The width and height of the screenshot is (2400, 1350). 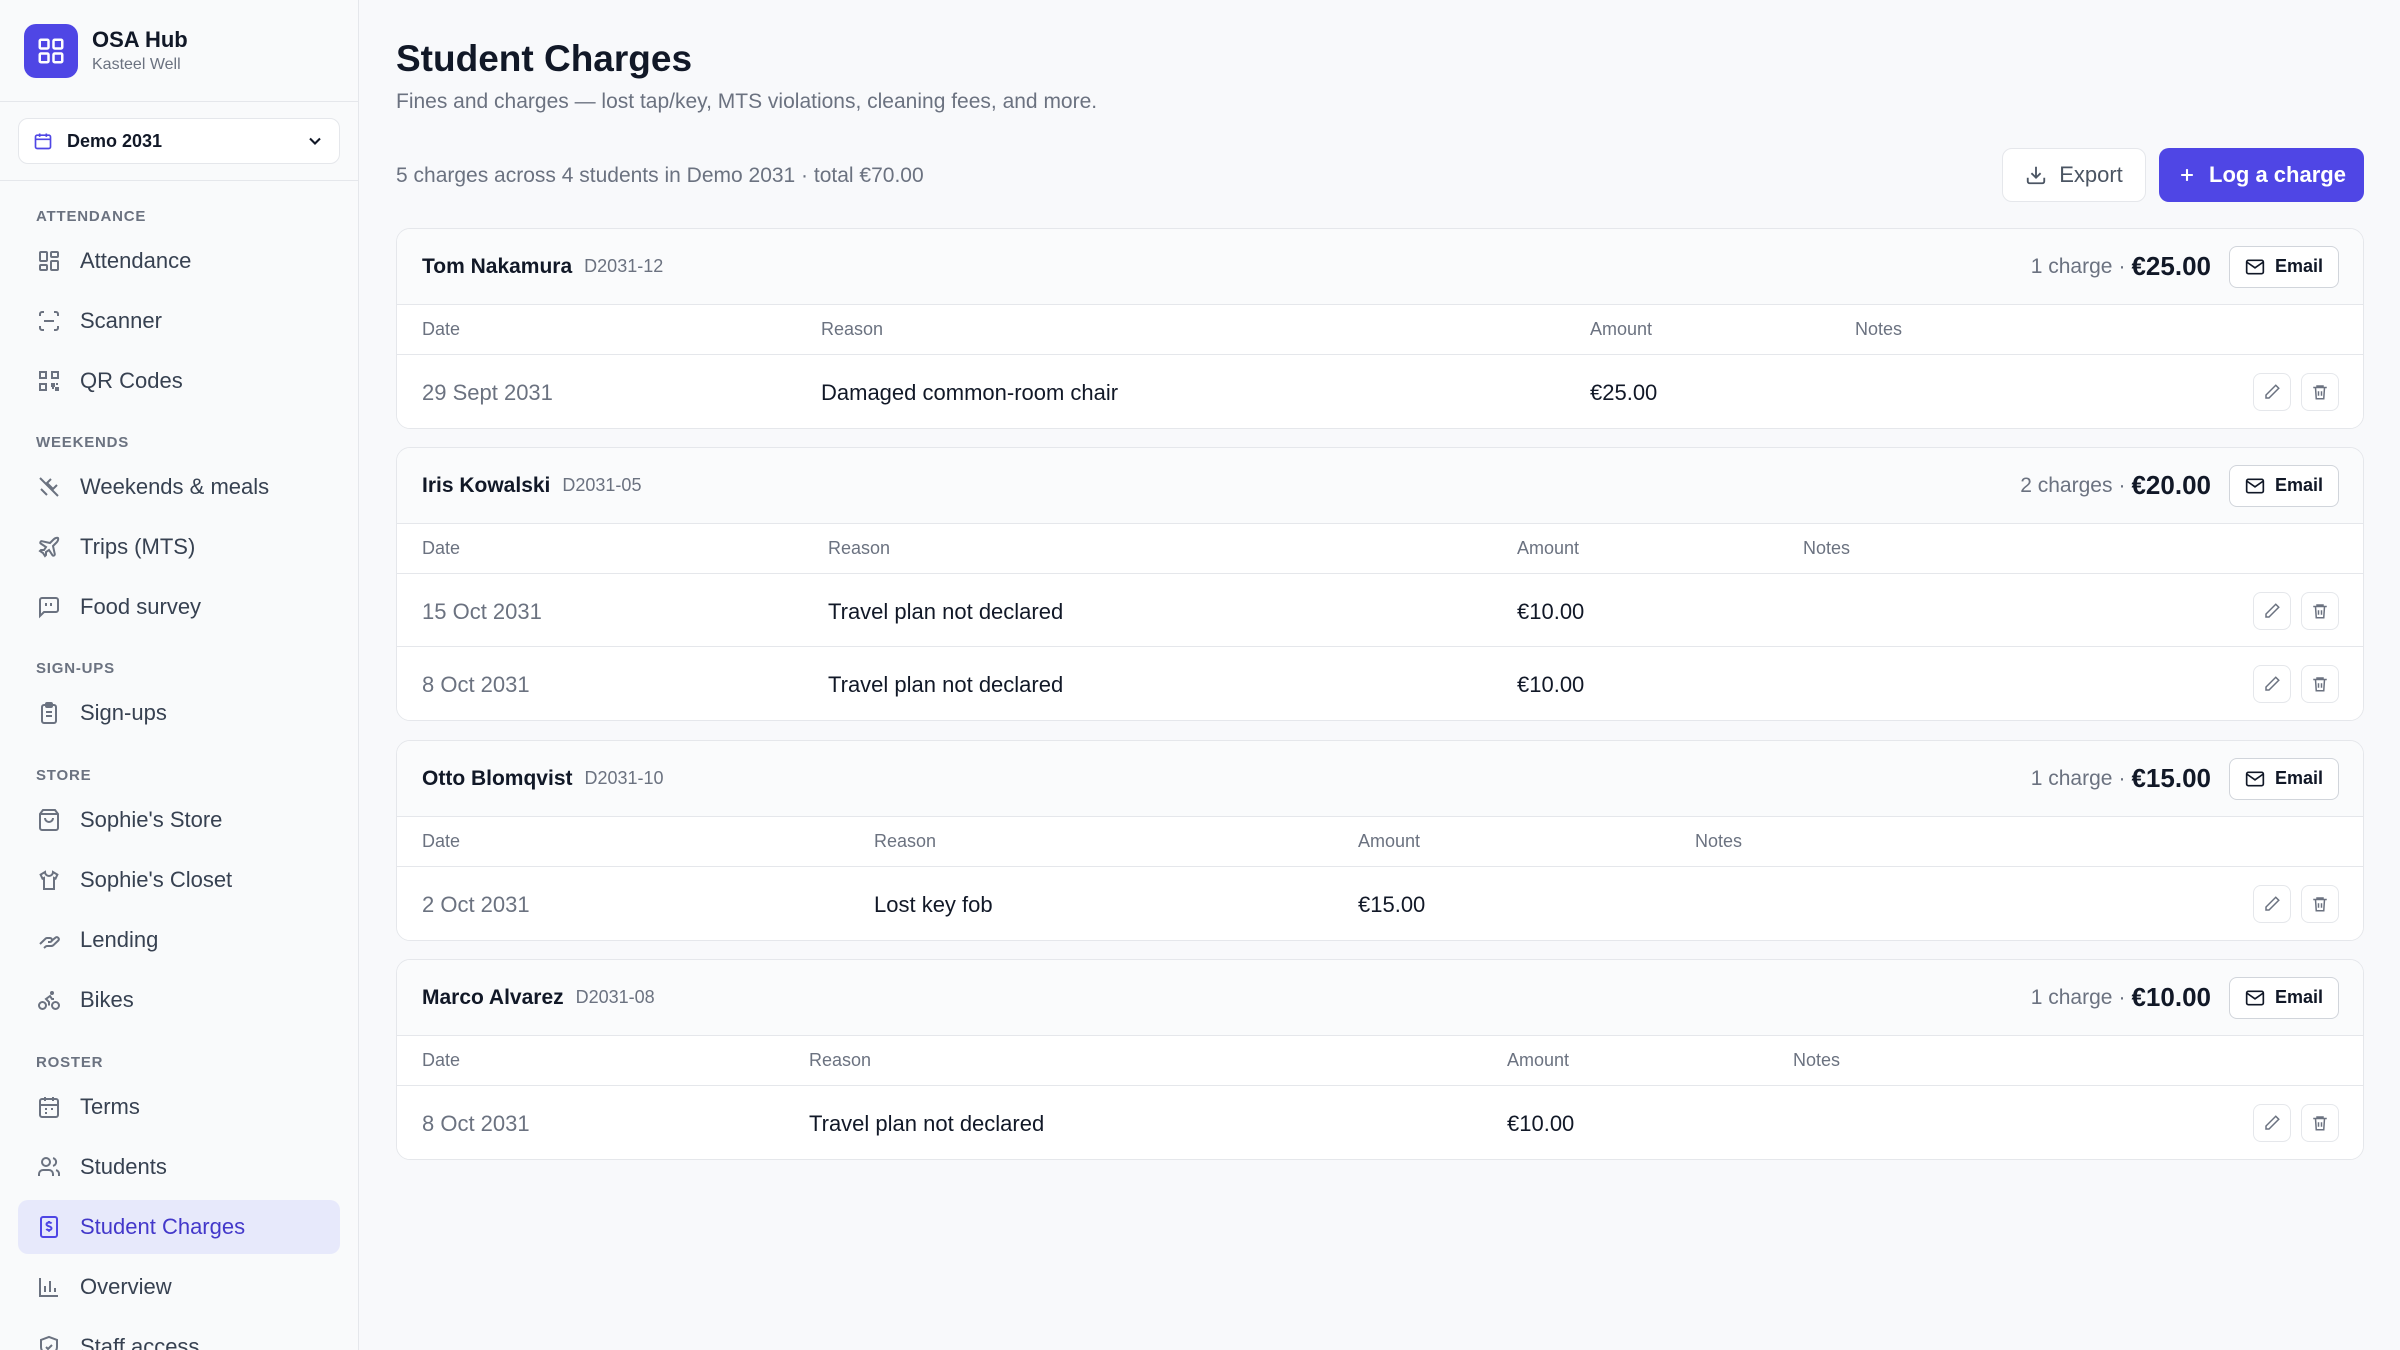 What do you see at coordinates (602, 485) in the screenshot?
I see `student-id: D2031-05` at bounding box center [602, 485].